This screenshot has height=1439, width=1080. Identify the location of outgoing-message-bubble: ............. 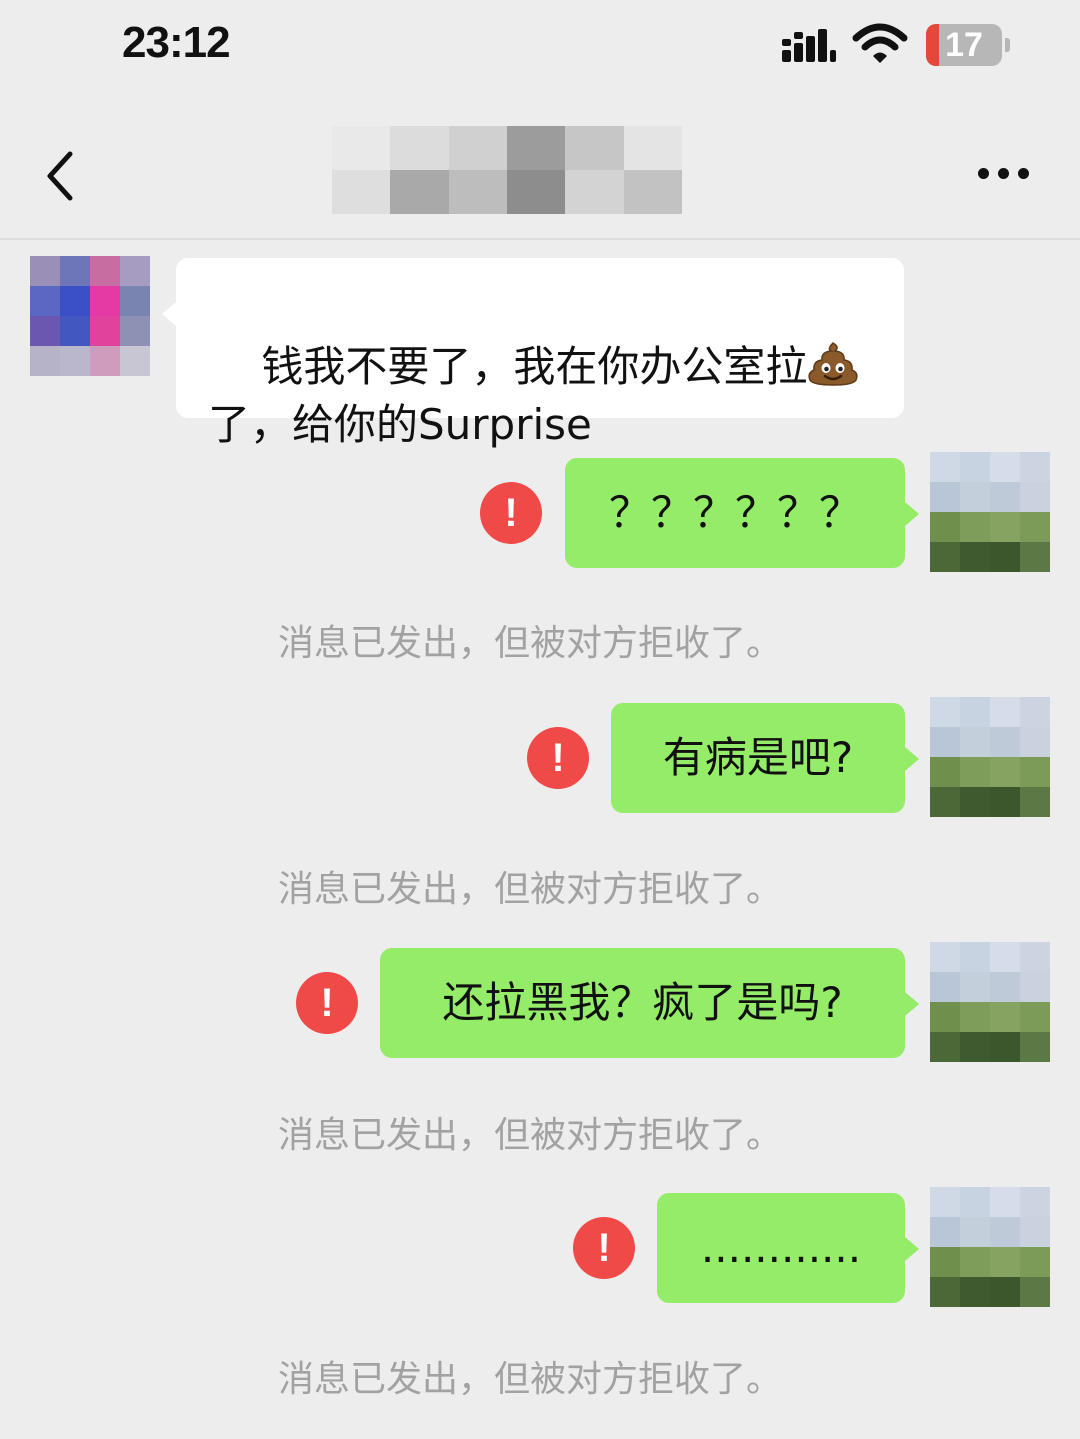
(788, 1248).